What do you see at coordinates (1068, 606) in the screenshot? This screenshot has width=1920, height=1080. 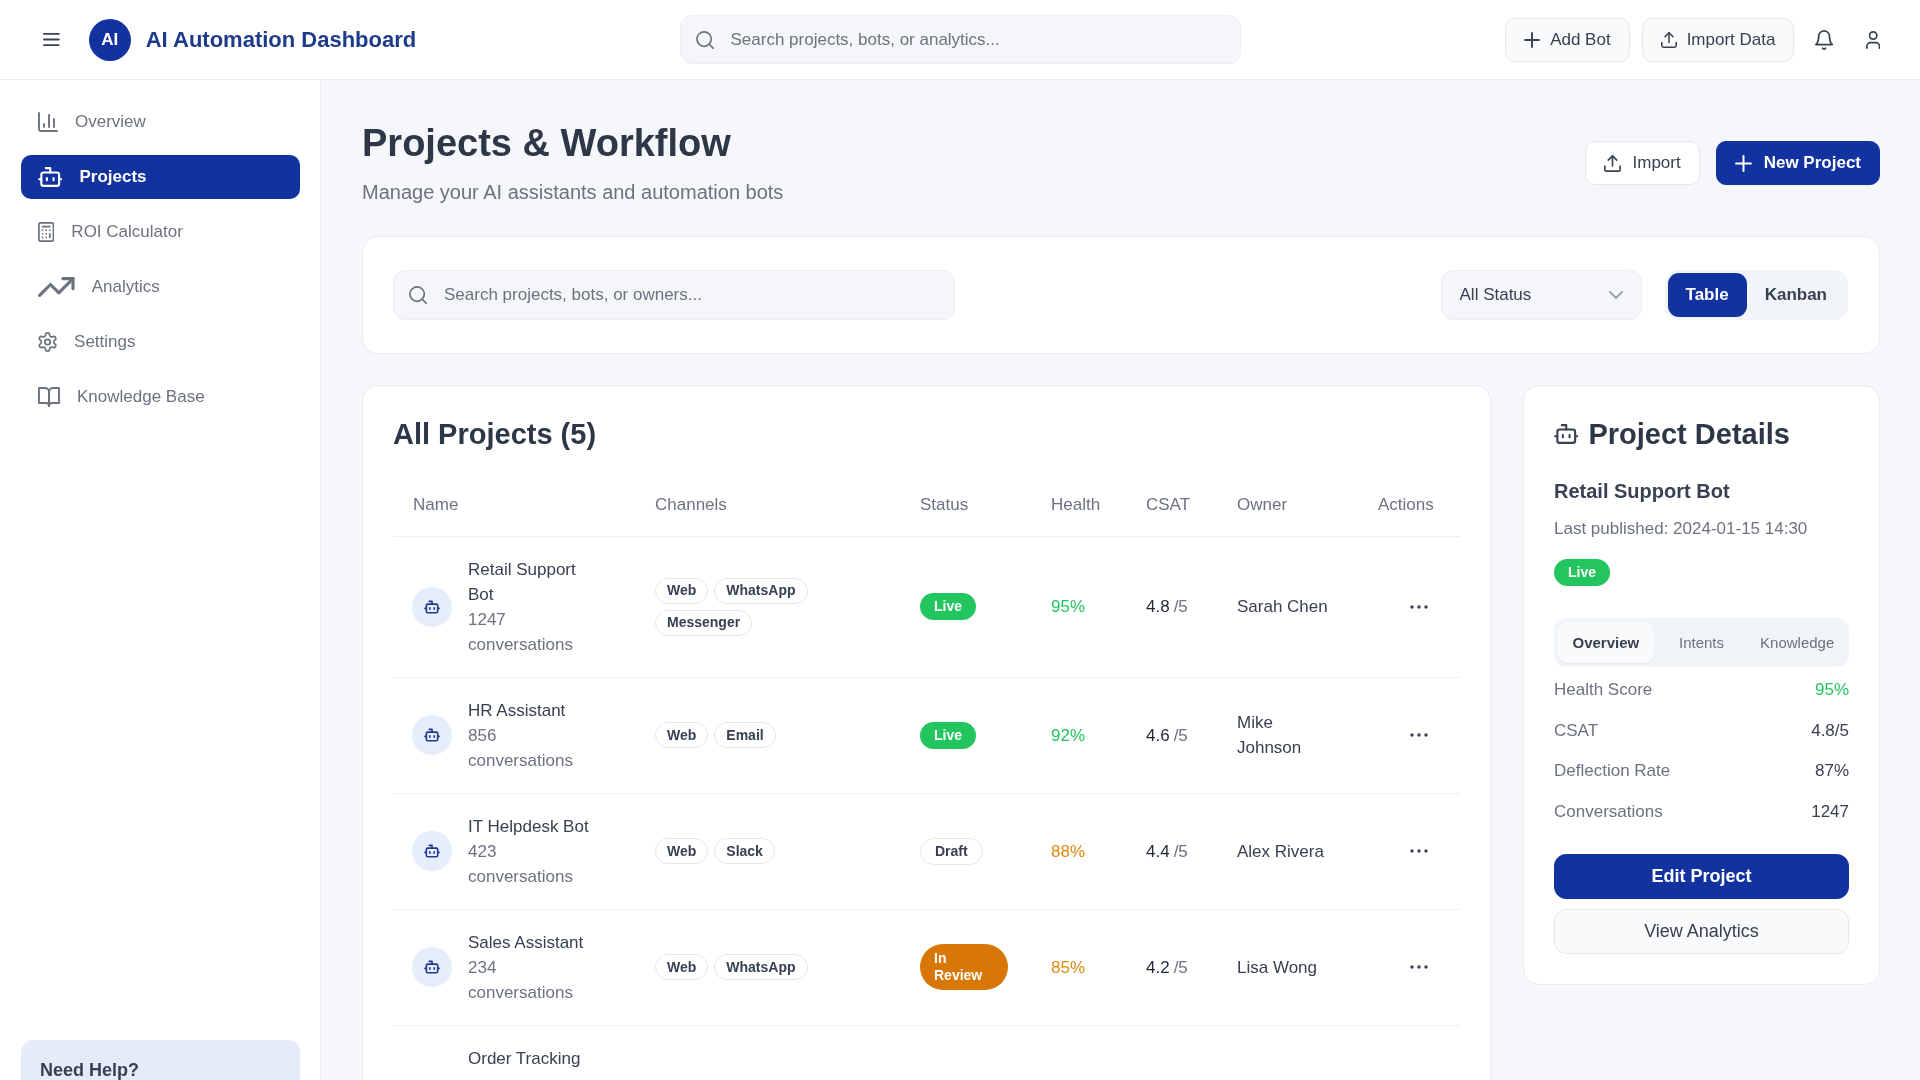 I see `health-value: 95%` at bounding box center [1068, 606].